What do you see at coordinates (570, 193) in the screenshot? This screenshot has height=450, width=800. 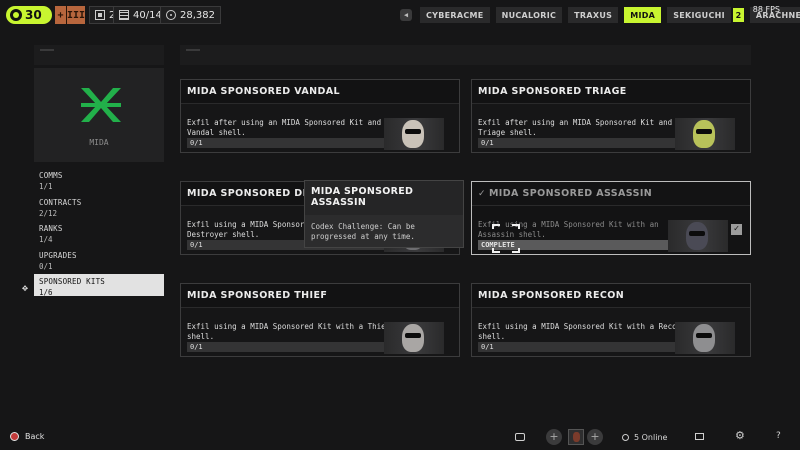 I see `card-title-text: MIDA SPONSORED ASSASSIN` at bounding box center [570, 193].